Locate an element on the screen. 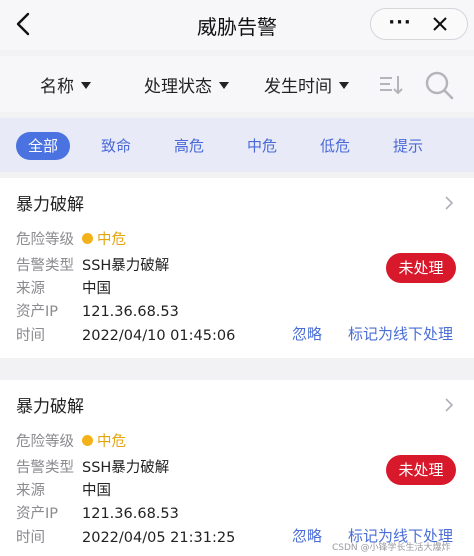 The image size is (474, 556). tab-critical: 致命 is located at coordinates (116, 146).